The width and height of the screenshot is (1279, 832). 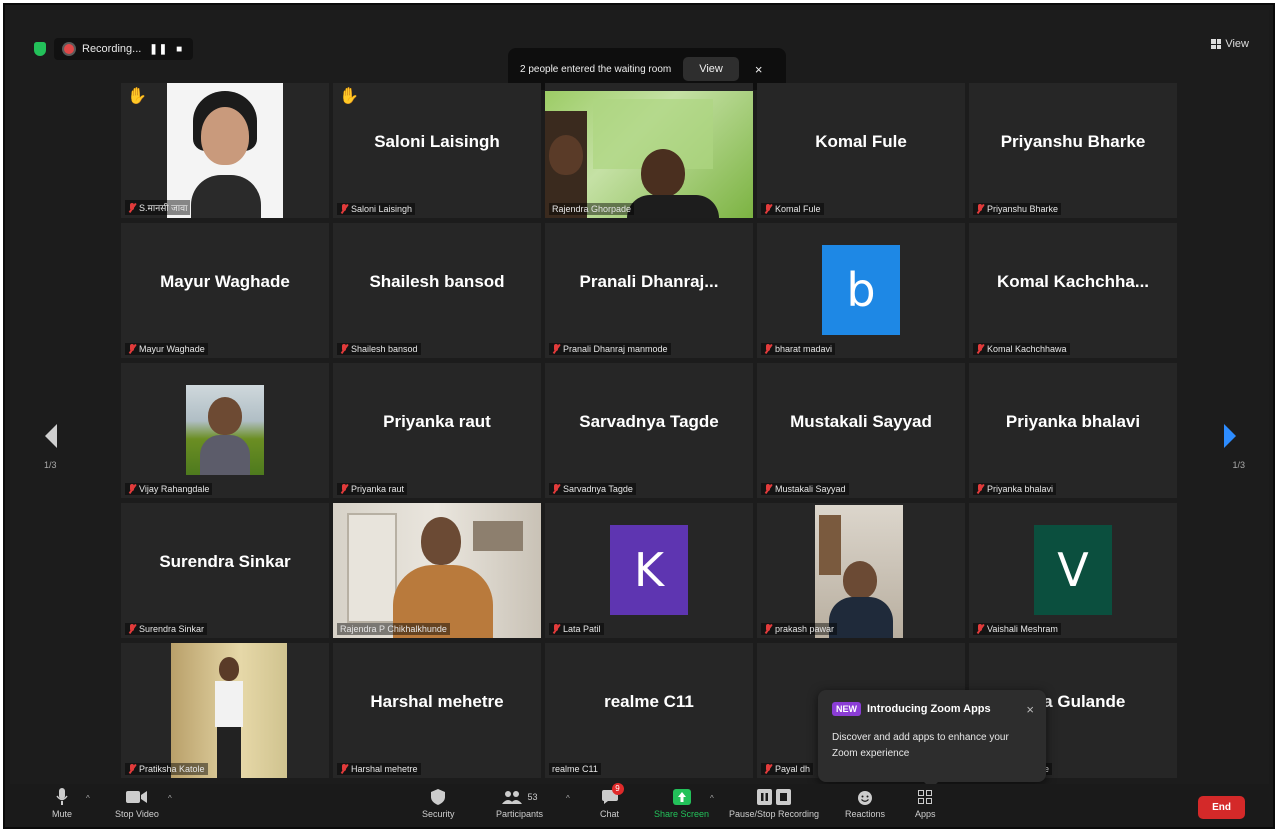 I want to click on security-button: Security, so click(x=438, y=803).